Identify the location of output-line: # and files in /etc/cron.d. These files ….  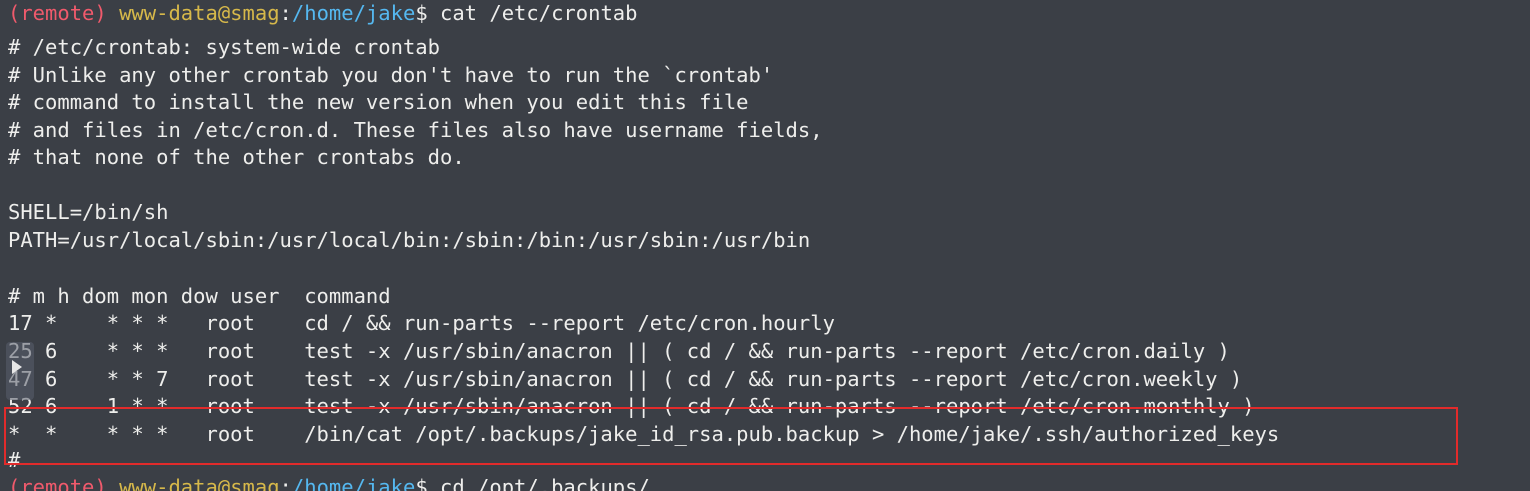
(415, 130).